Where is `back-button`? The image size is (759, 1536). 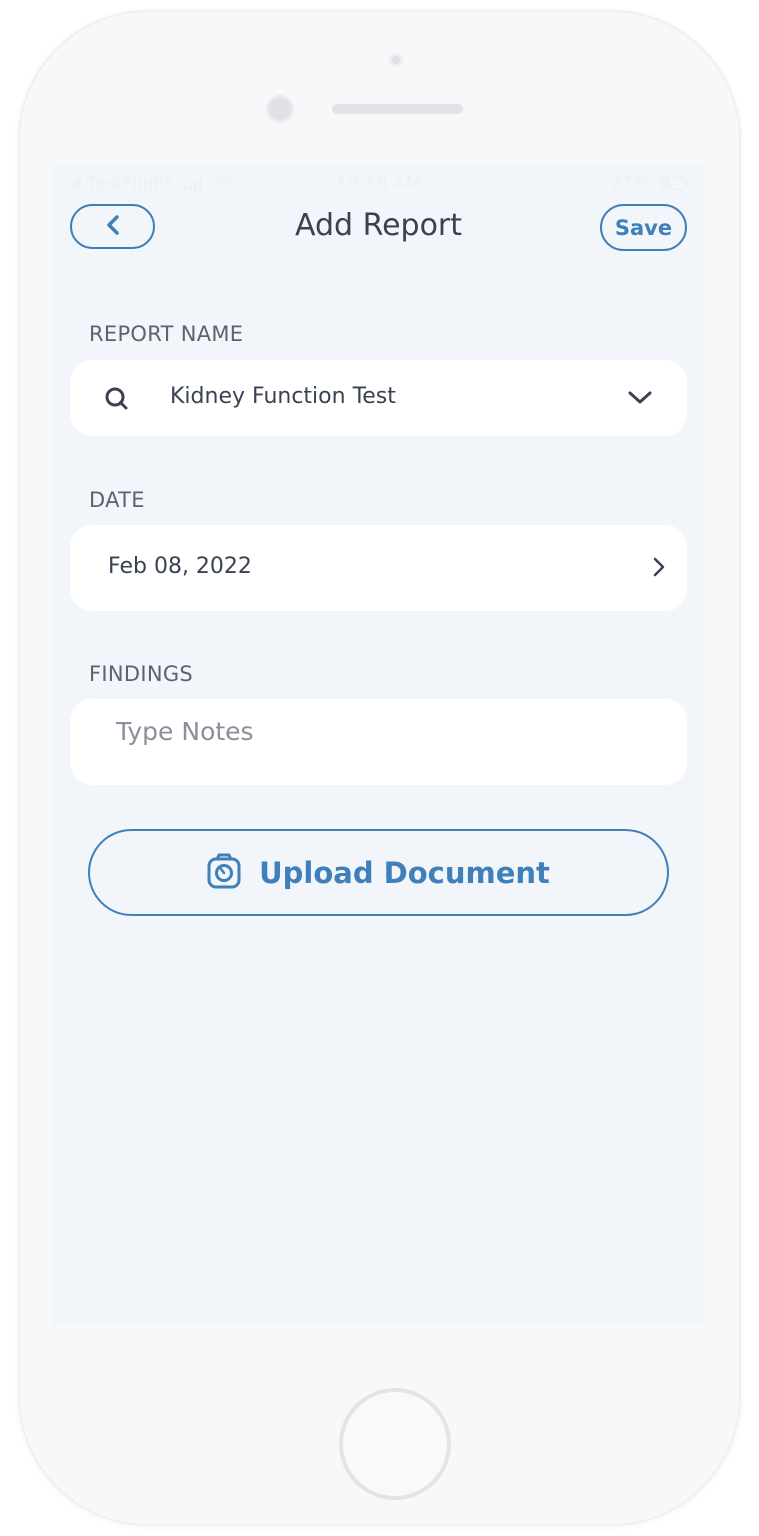
back-button is located at coordinates (112, 226).